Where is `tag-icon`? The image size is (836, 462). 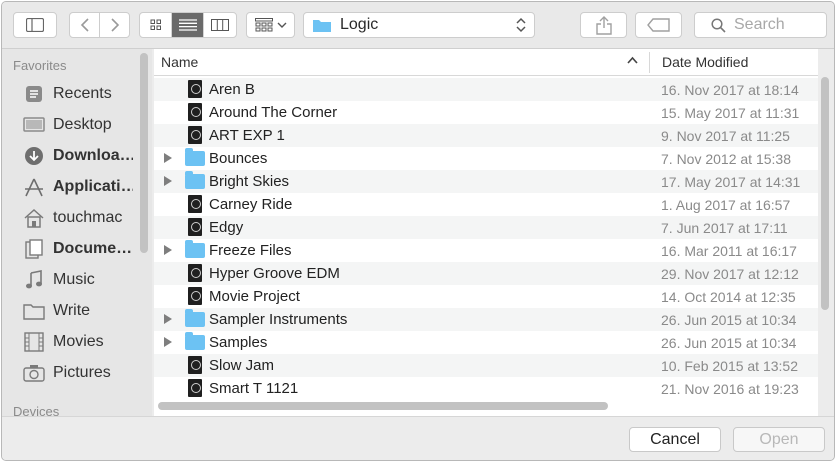 tag-icon is located at coordinates (658, 25).